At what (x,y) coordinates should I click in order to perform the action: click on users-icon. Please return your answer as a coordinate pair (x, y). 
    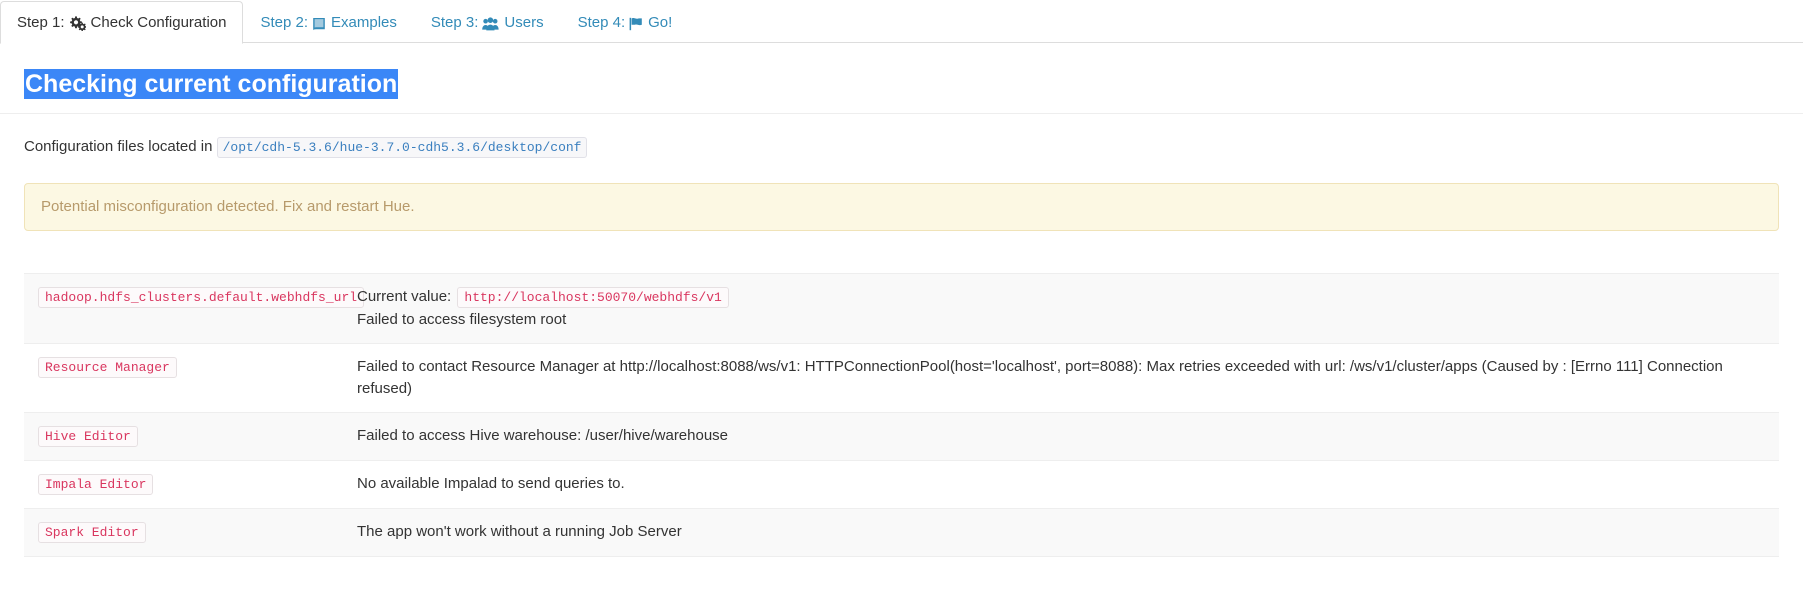
    Looking at the image, I should click on (491, 23).